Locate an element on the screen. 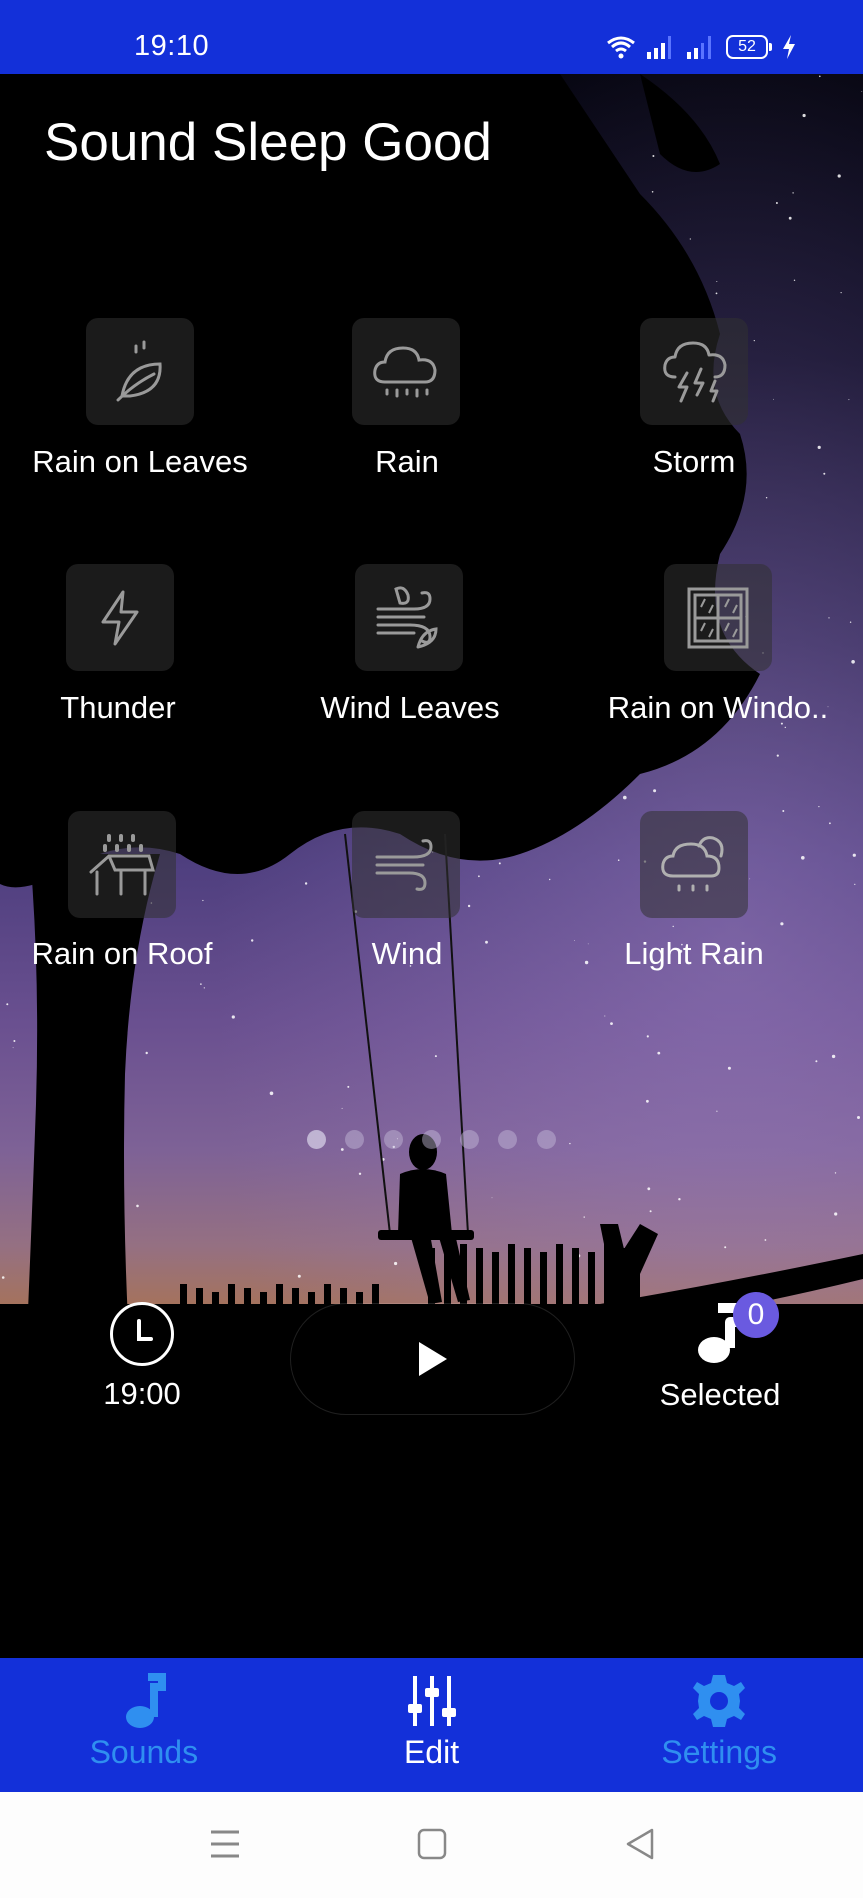 This screenshot has width=863, height=1898. sound-label: Rain on Leaves is located at coordinates (140, 461).